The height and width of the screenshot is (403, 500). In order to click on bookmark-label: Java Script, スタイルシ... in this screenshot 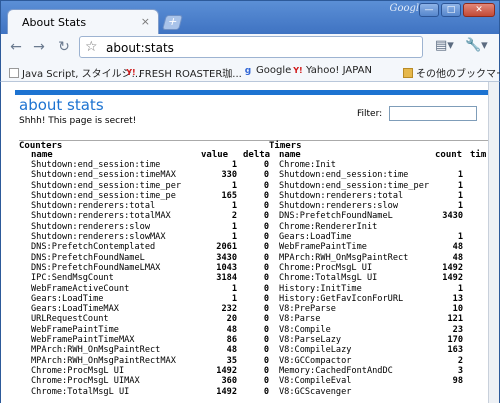, I will do `click(82, 74)`.